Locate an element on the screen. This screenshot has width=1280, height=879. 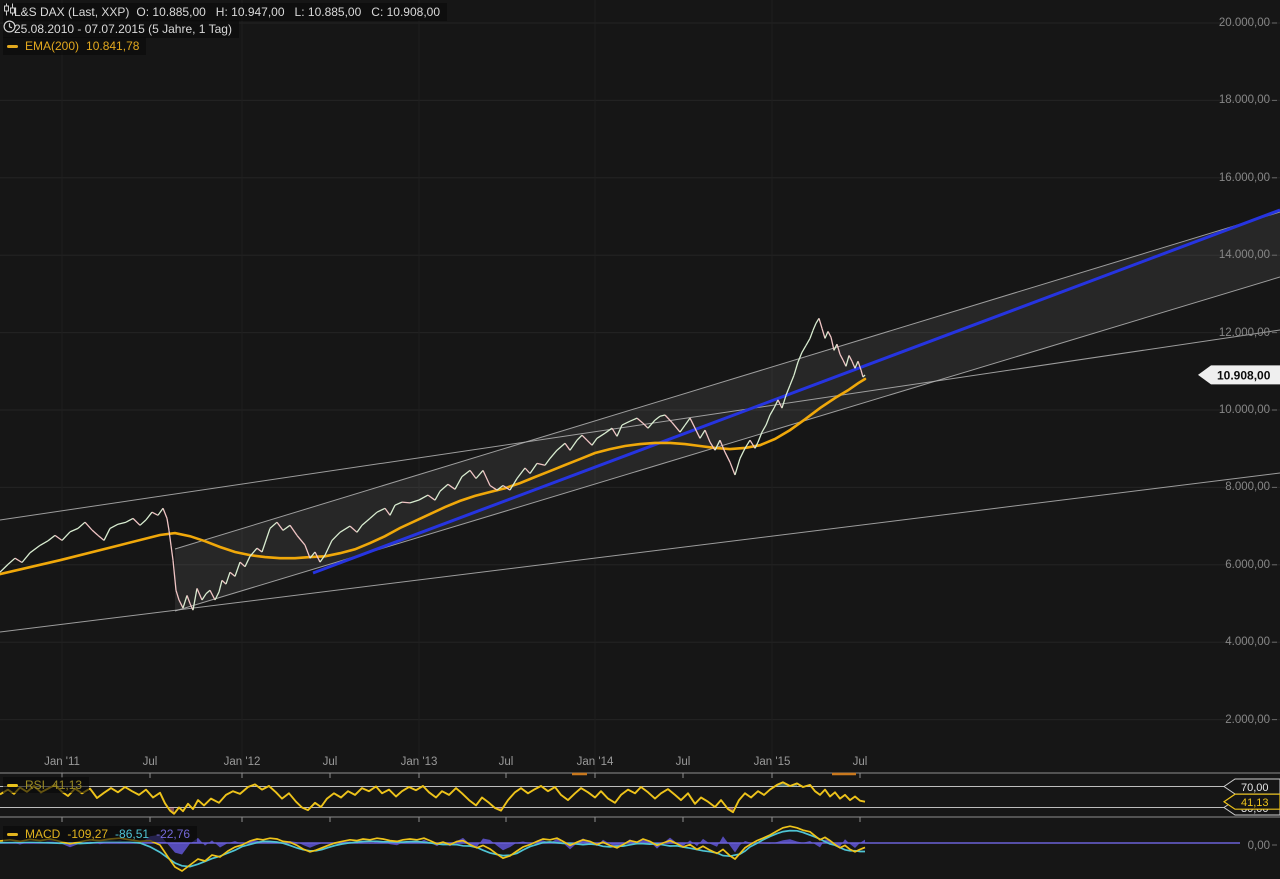
macd-zero-label: 0,00 is located at coordinates (1259, 846).